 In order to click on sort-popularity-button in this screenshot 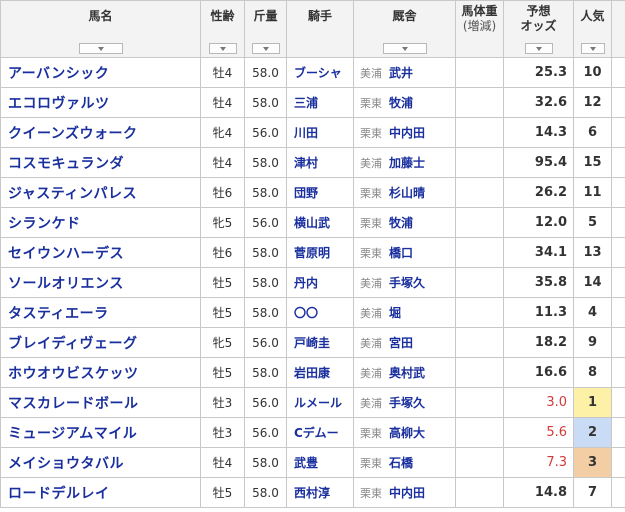, I will do `click(592, 48)`.